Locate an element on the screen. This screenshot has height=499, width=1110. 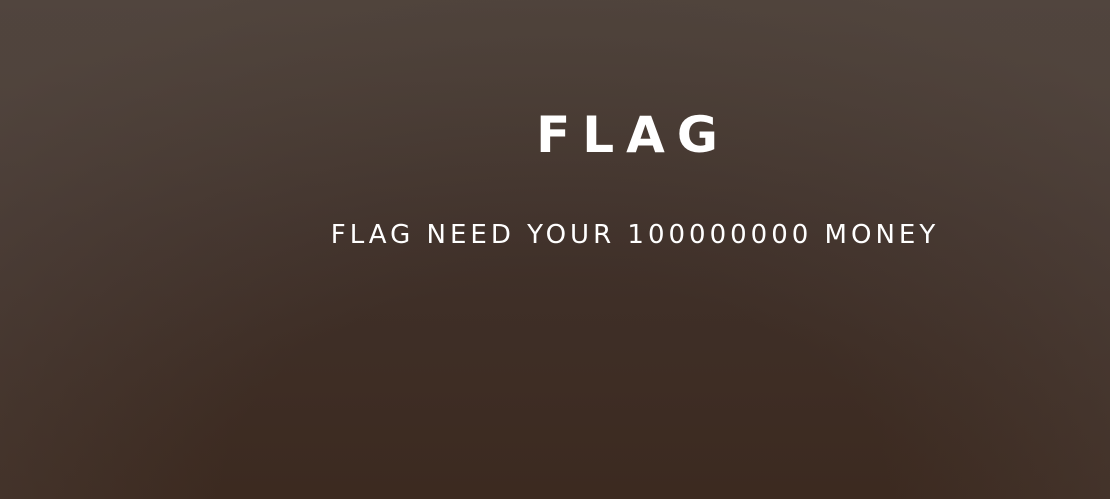
hero-subtitle: FLAG NEED YOUR 100000000 MONEY is located at coordinates (635, 235).